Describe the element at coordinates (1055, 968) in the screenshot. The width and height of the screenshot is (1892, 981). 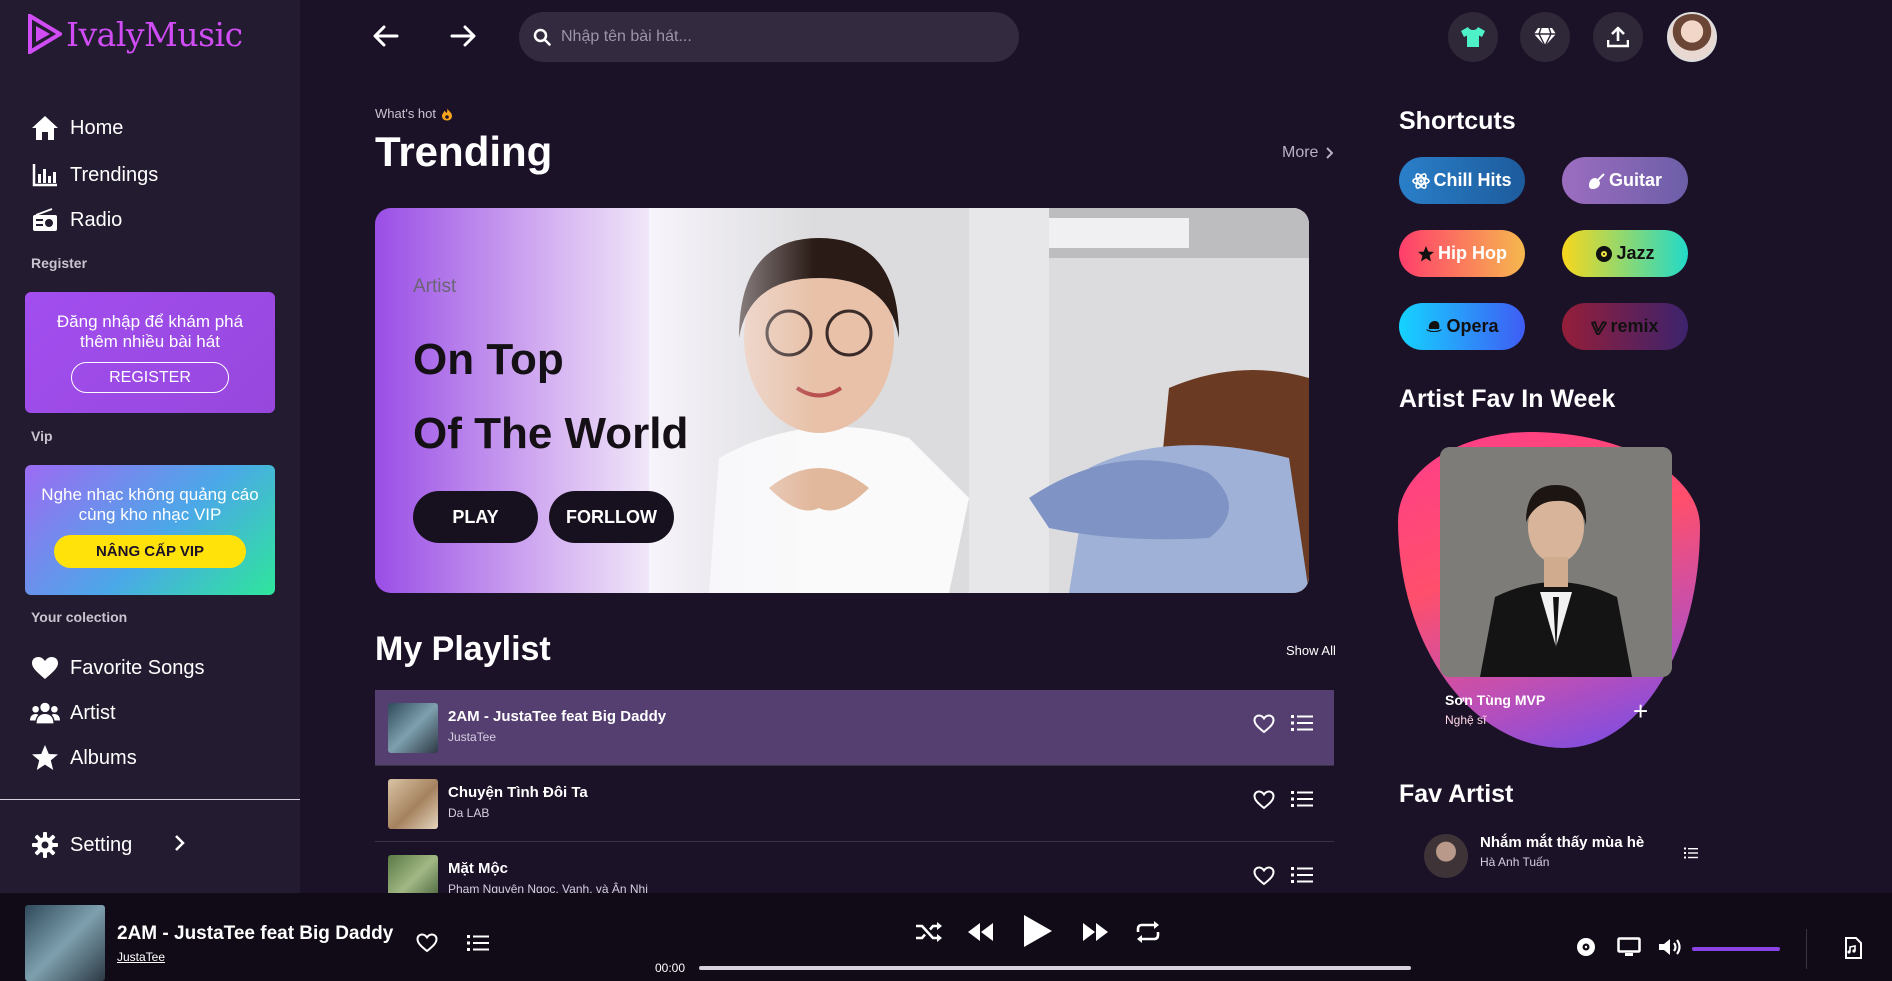
I see `progress-bar` at that location.